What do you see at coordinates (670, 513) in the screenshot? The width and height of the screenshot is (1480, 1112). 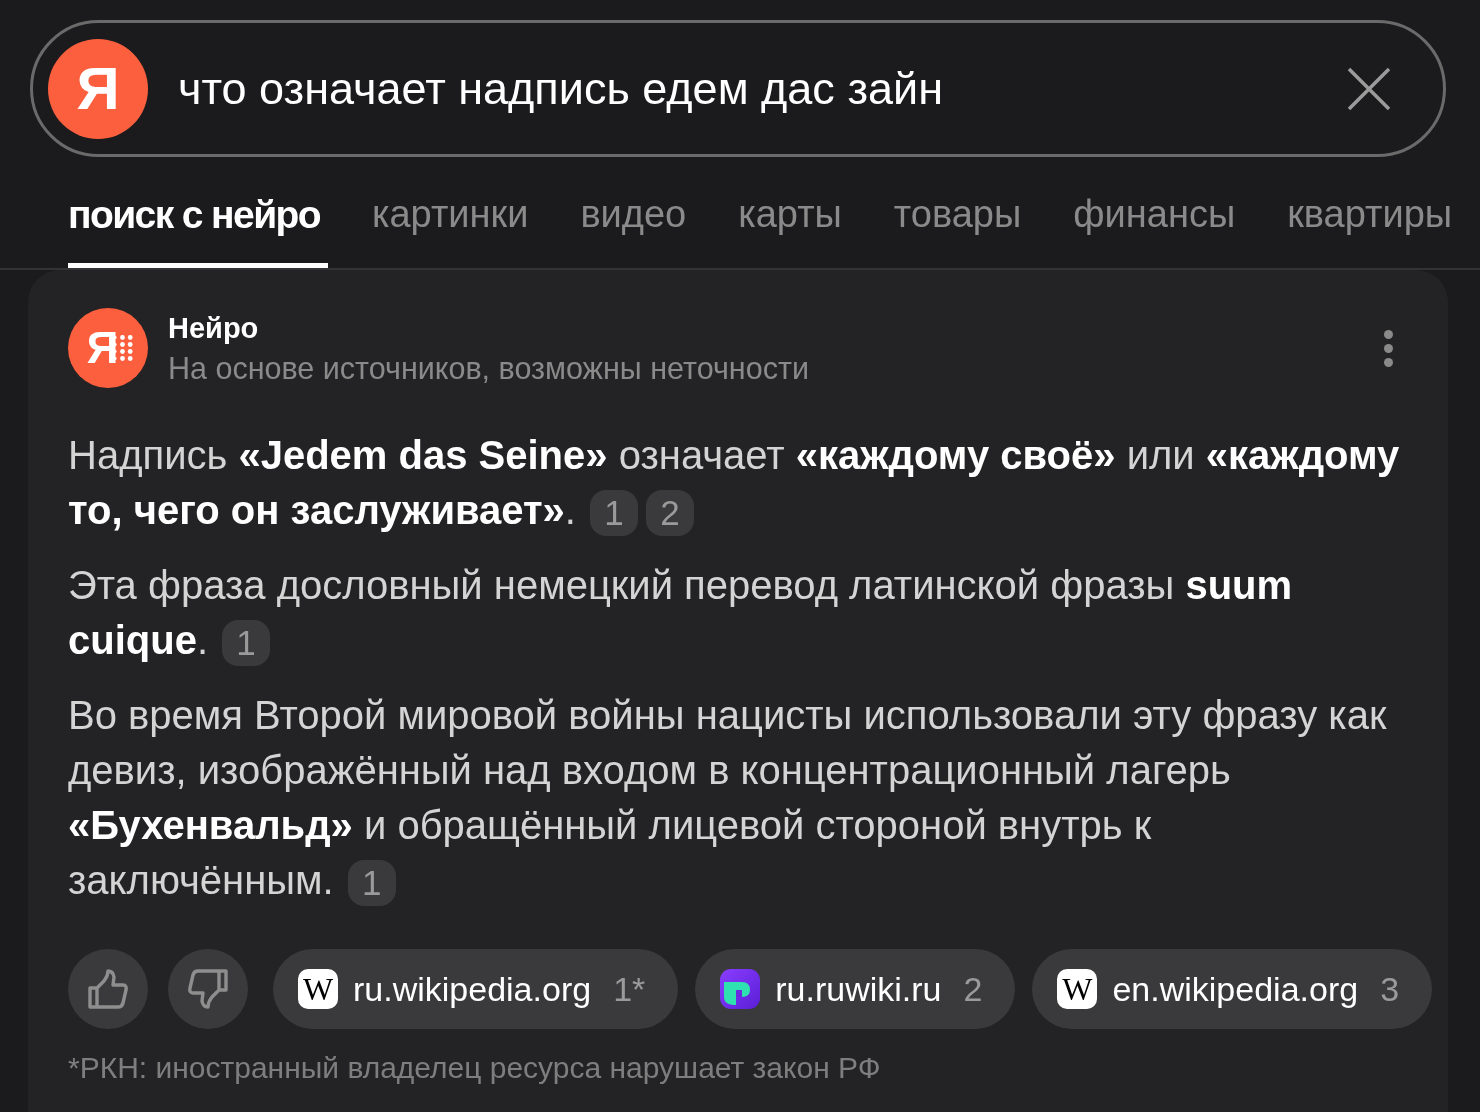 I see `citation-link: 2` at bounding box center [670, 513].